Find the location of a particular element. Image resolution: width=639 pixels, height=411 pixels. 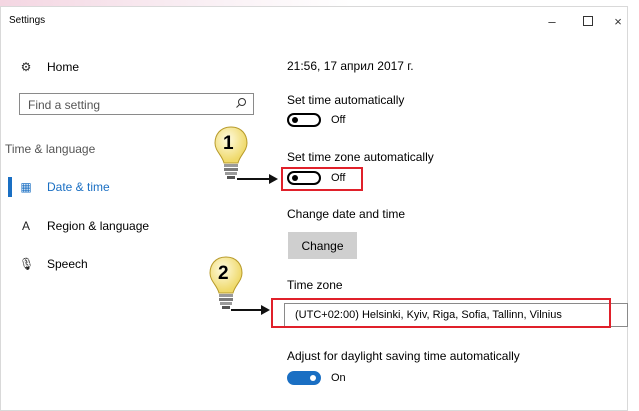

nav-home: ⚙ Home is located at coordinates (49, 67).